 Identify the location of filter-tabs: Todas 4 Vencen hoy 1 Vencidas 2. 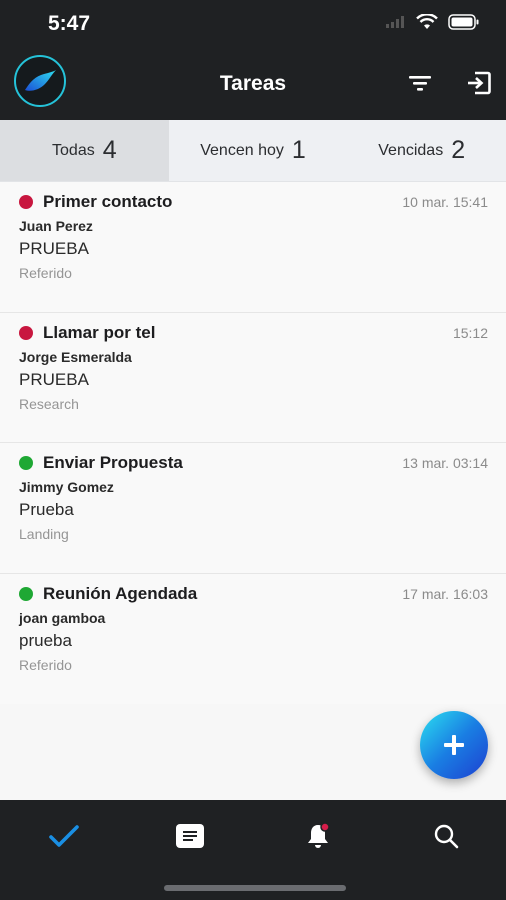
(253, 151).